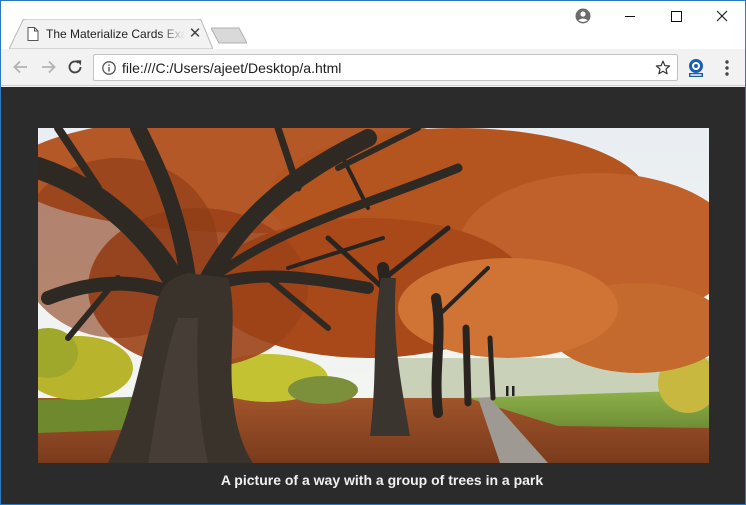  I want to click on minimize-icon, so click(630, 16).